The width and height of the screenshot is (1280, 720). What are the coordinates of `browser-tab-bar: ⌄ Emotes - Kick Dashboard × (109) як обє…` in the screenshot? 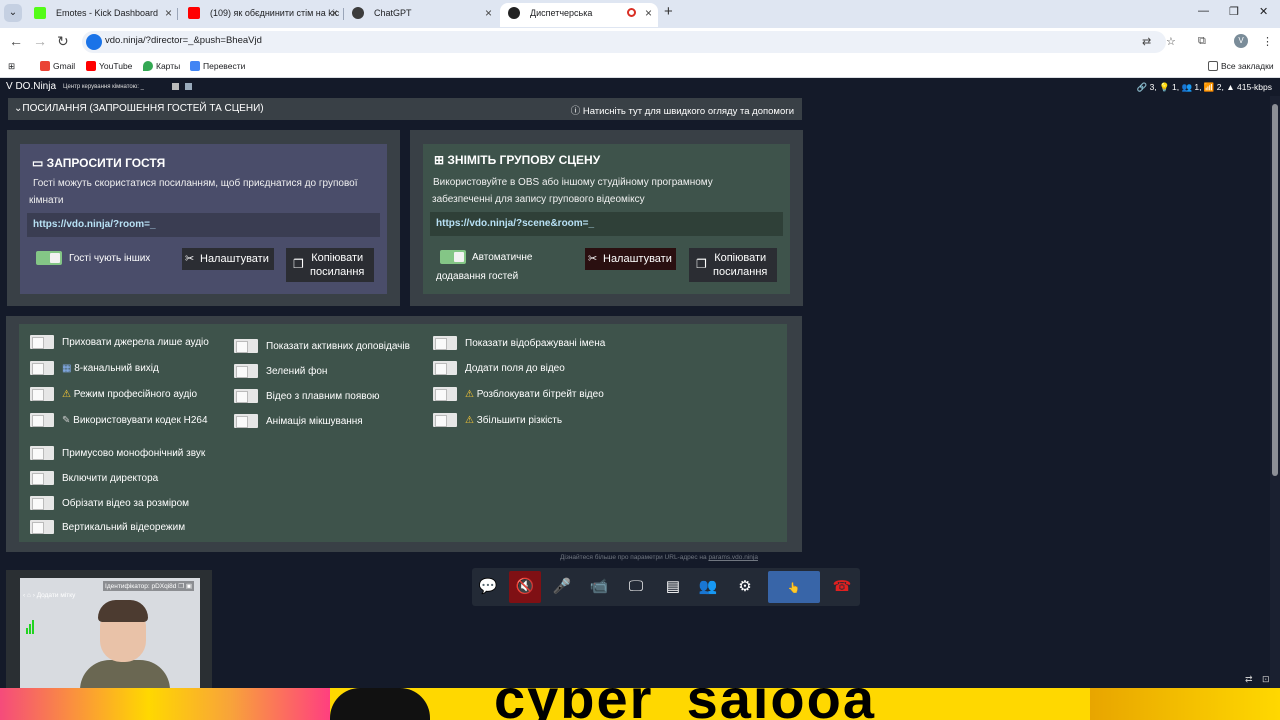 It's located at (640, 14).